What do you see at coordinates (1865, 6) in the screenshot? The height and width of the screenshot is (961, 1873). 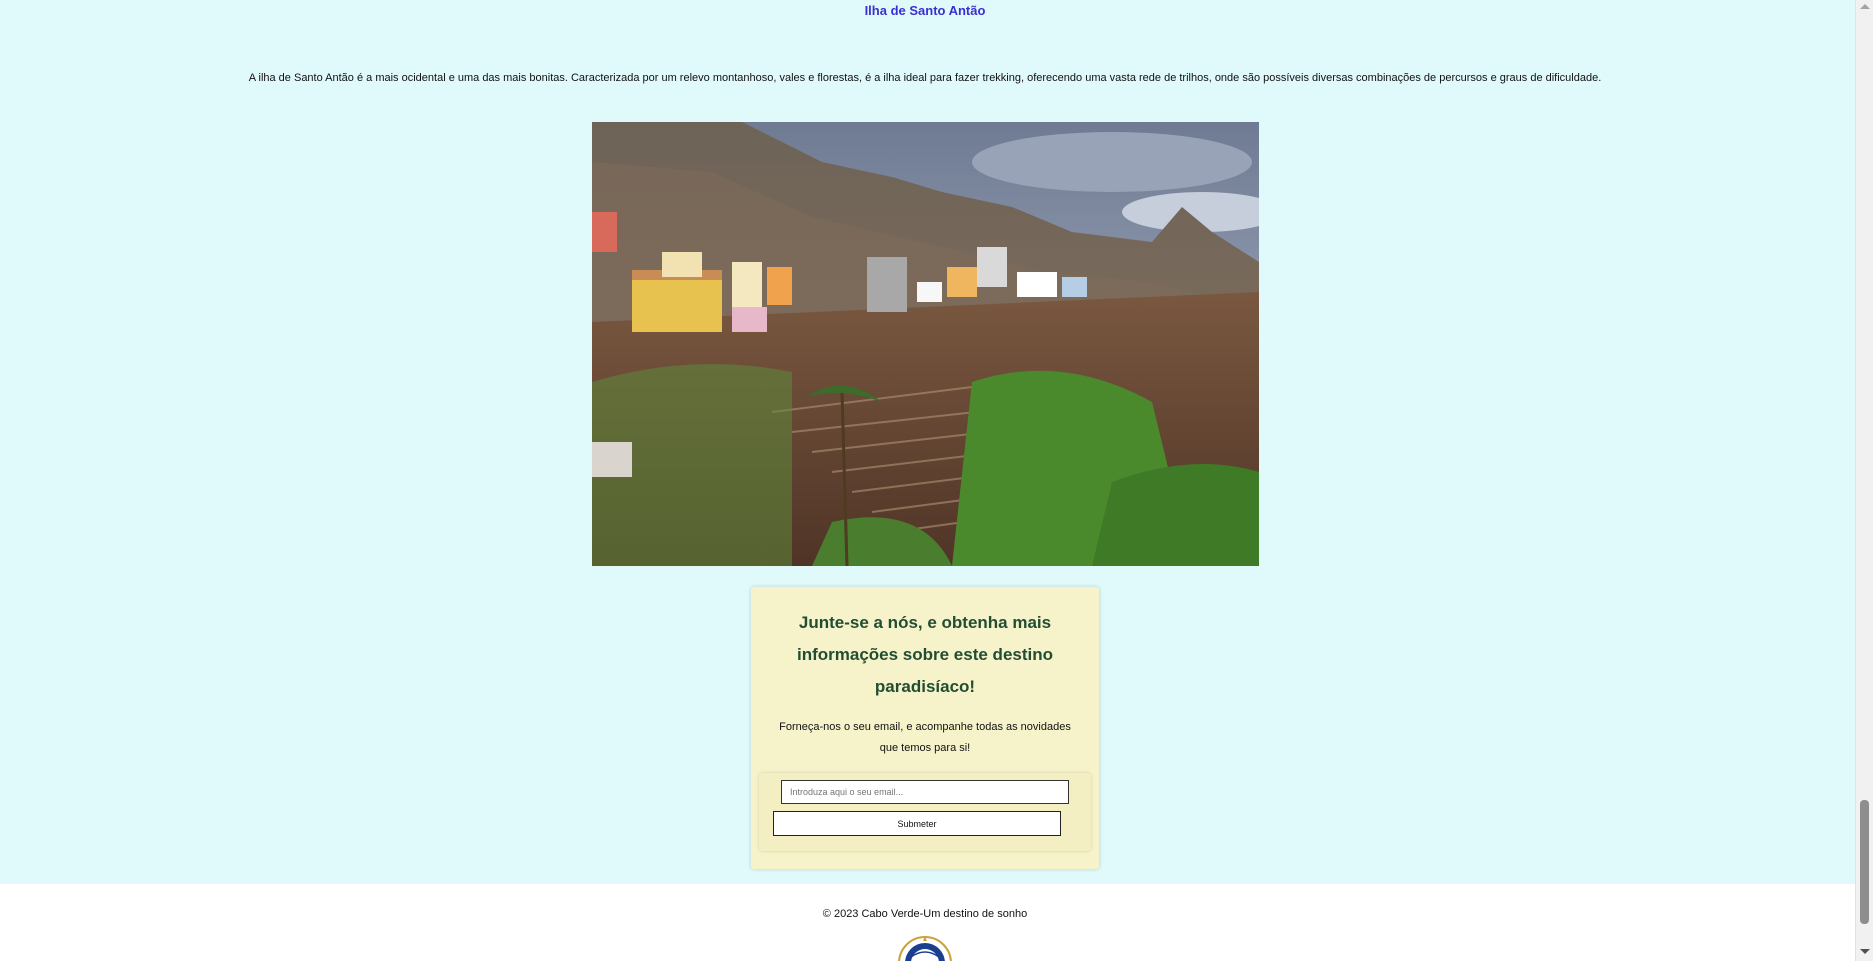 I see `scroll-up-arrow-icon` at bounding box center [1865, 6].